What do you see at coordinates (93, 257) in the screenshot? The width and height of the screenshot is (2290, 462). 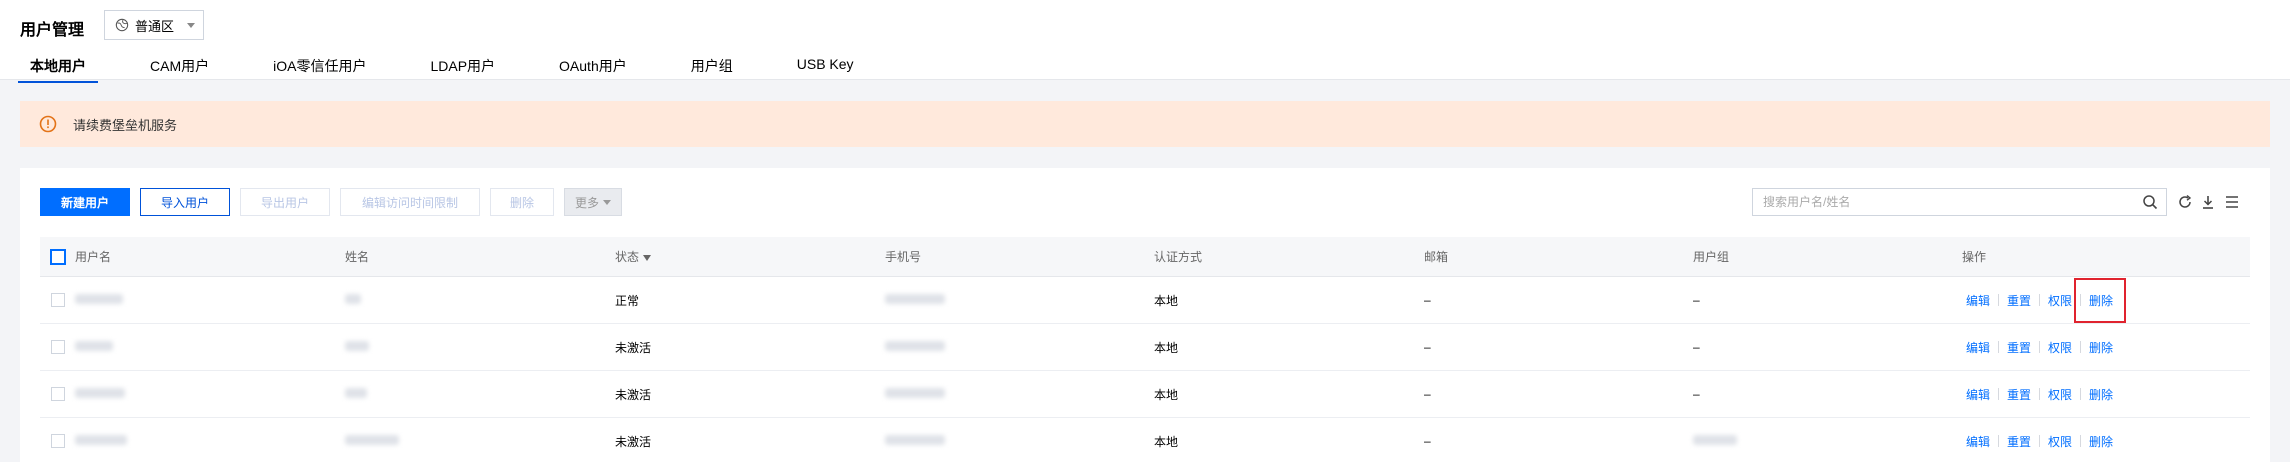 I see `col-username: 用户名` at bounding box center [93, 257].